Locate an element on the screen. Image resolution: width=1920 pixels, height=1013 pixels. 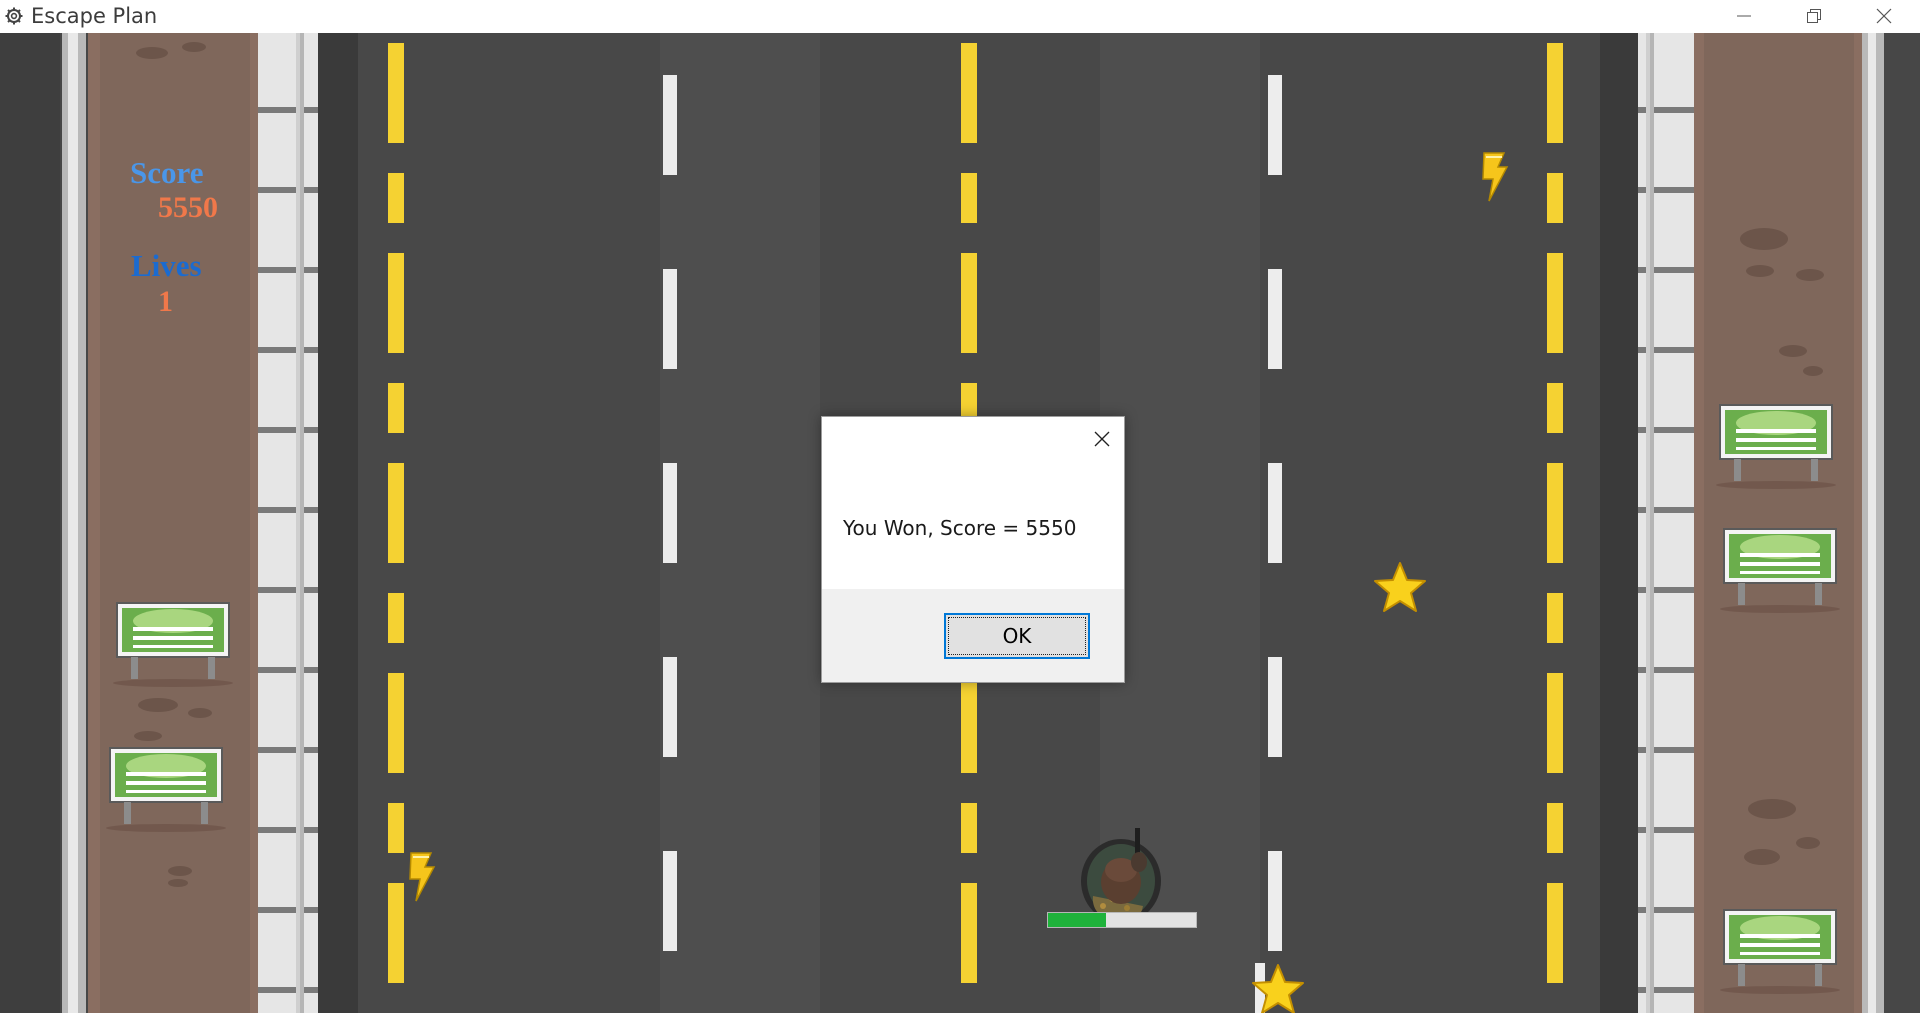
window-close-button is located at coordinates (1884, 16).